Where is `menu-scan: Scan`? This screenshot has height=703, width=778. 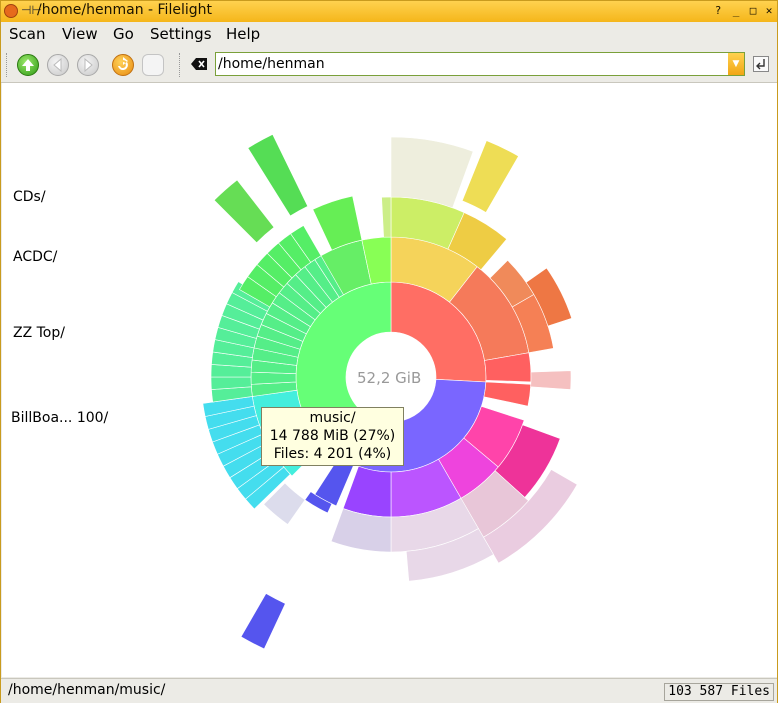
menu-scan: Scan is located at coordinates (27, 34).